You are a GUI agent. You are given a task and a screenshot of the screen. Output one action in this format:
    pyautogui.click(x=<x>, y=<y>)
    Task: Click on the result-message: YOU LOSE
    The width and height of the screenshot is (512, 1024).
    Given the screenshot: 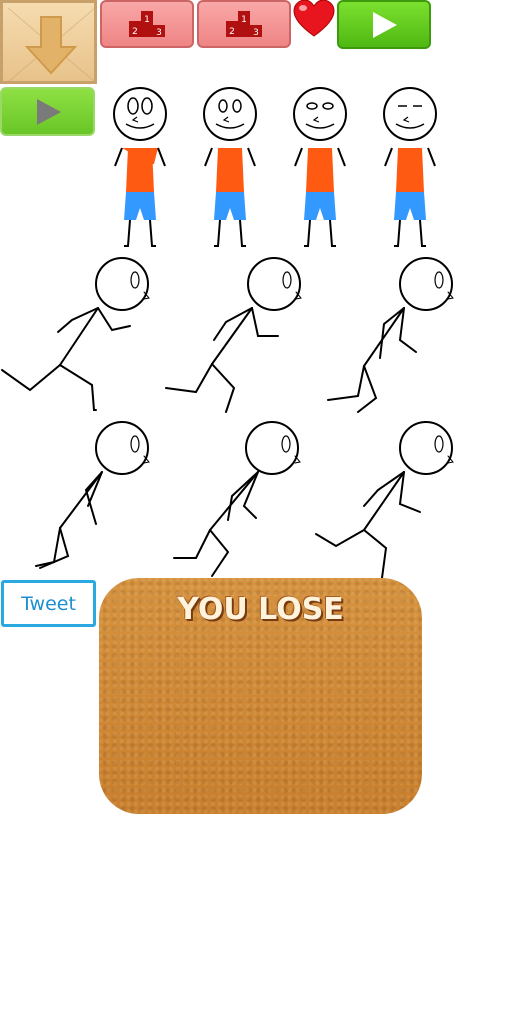 What is the action you would take?
    pyautogui.click(x=260, y=609)
    